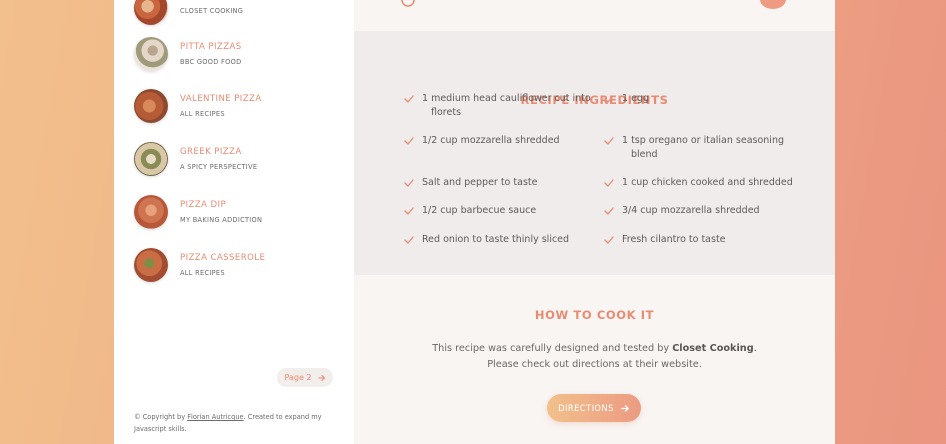 The width and height of the screenshot is (946, 444). I want to click on recipe-title: PIZZA DIP, so click(203, 205).